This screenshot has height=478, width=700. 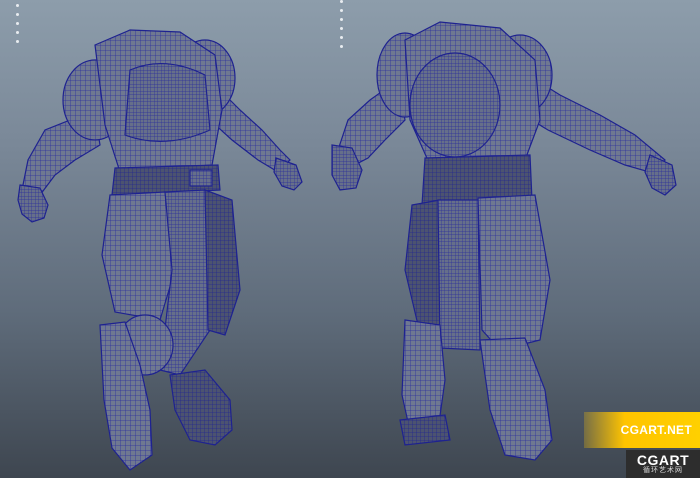 What do you see at coordinates (660, 175) in the screenshot?
I see `back-right-hand` at bounding box center [660, 175].